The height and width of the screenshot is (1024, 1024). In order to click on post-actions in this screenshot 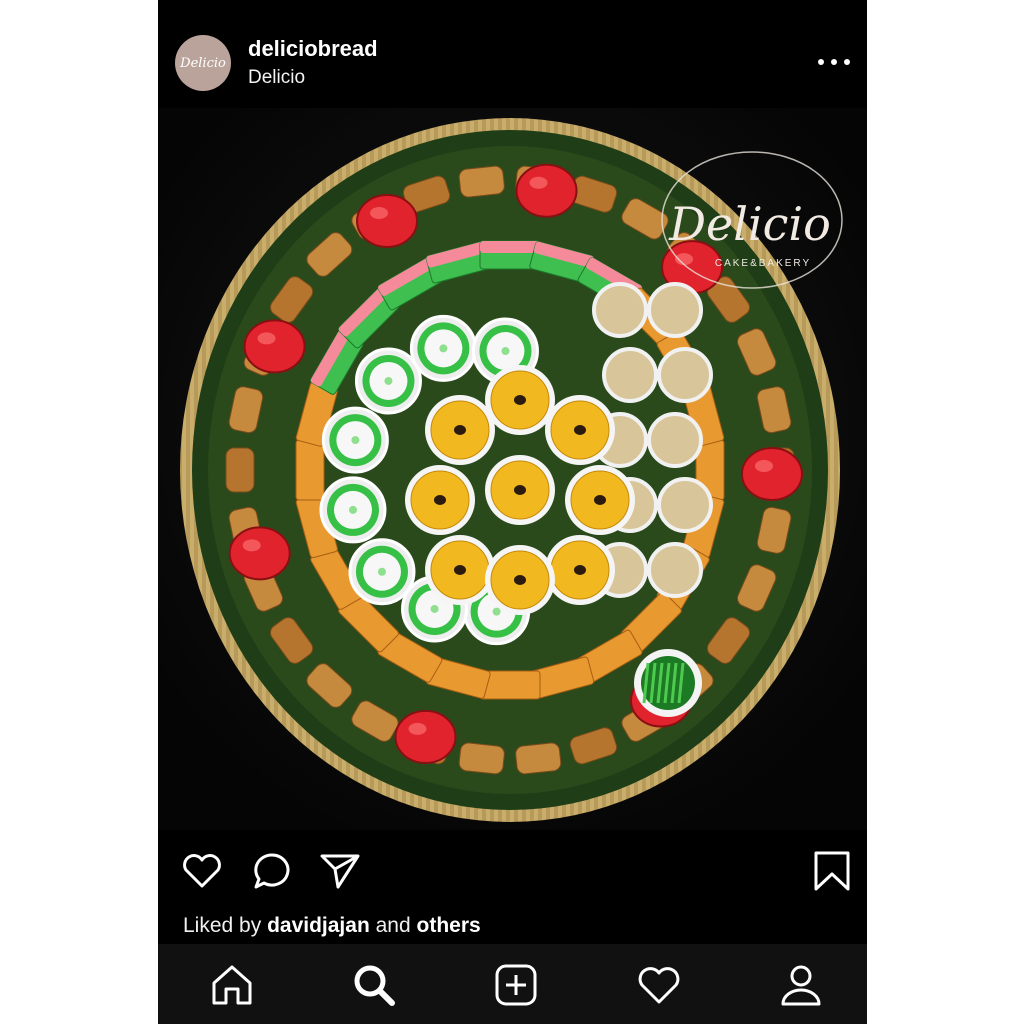, I will do `click(512, 870)`.